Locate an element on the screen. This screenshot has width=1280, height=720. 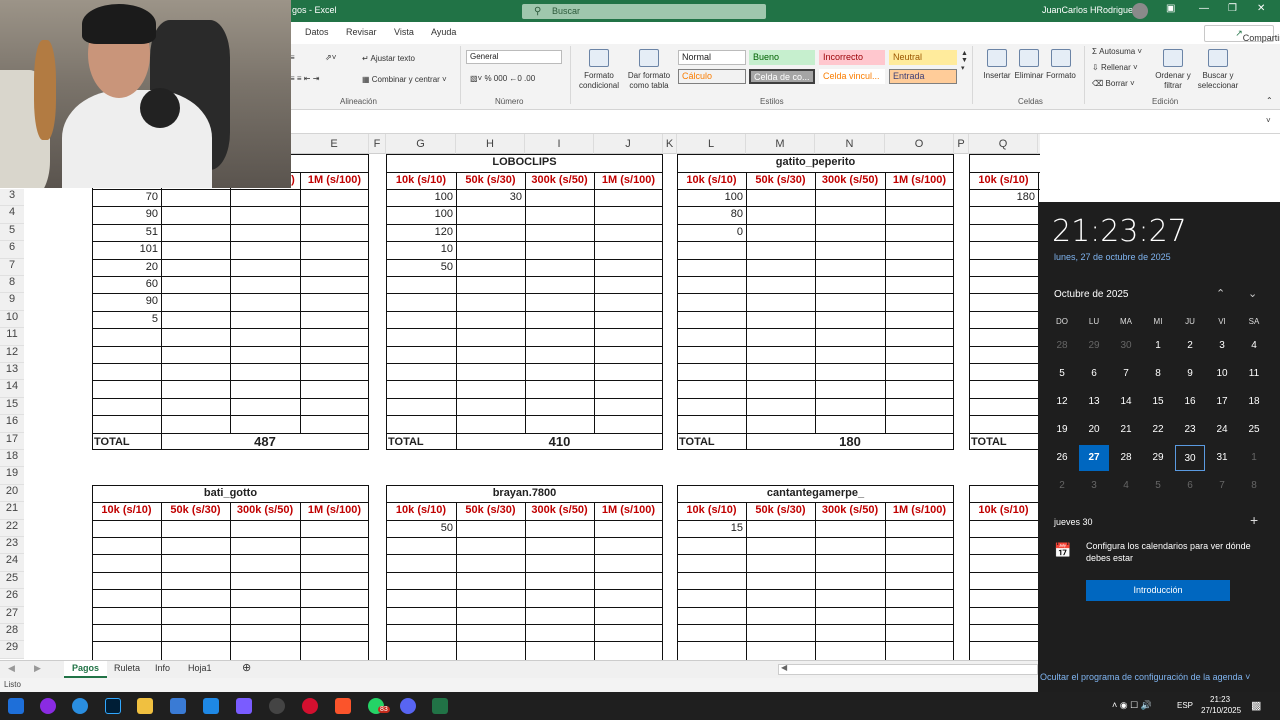
cell-value: 101 is located at coordinates (125, 250).